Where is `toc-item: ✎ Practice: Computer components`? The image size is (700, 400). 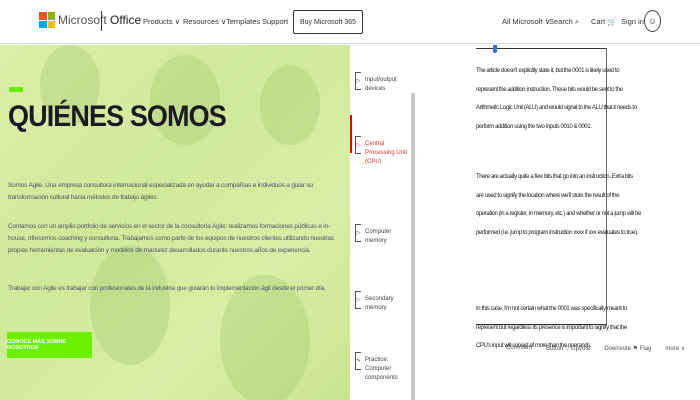 toc-item: ✎ Practice: Computer components is located at coordinates (384, 367).